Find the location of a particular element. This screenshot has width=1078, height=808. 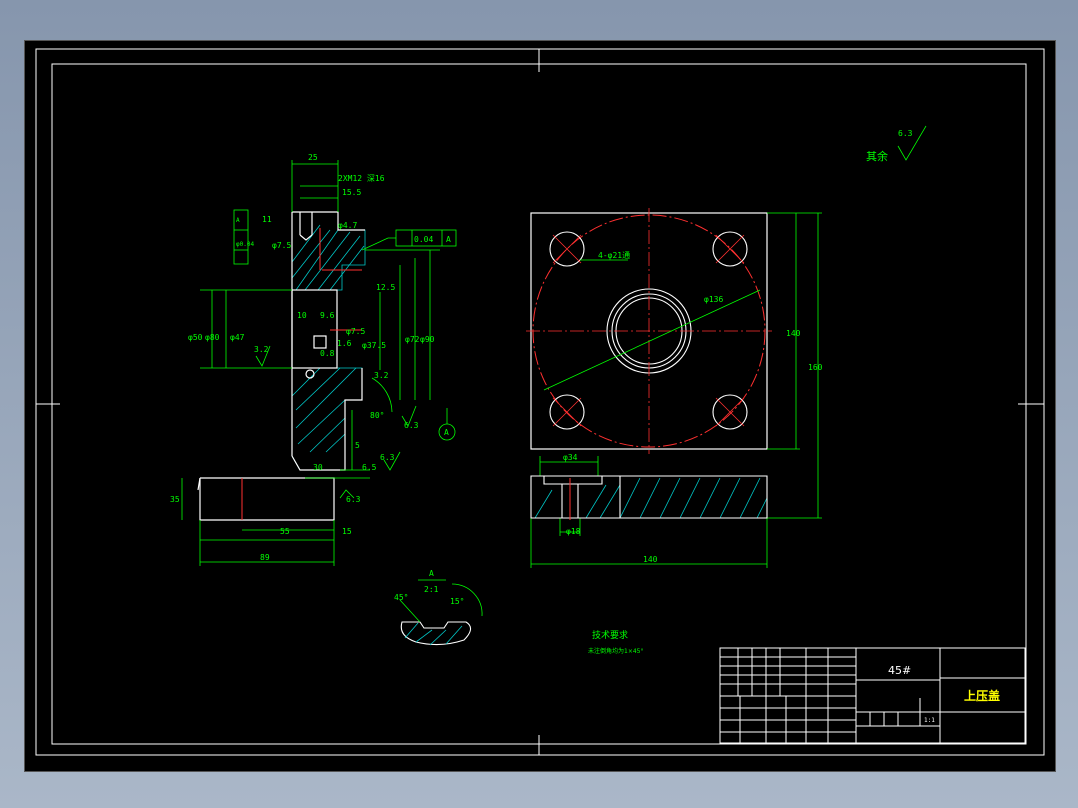

section-dim-lines is located at coordinates (319, 363).